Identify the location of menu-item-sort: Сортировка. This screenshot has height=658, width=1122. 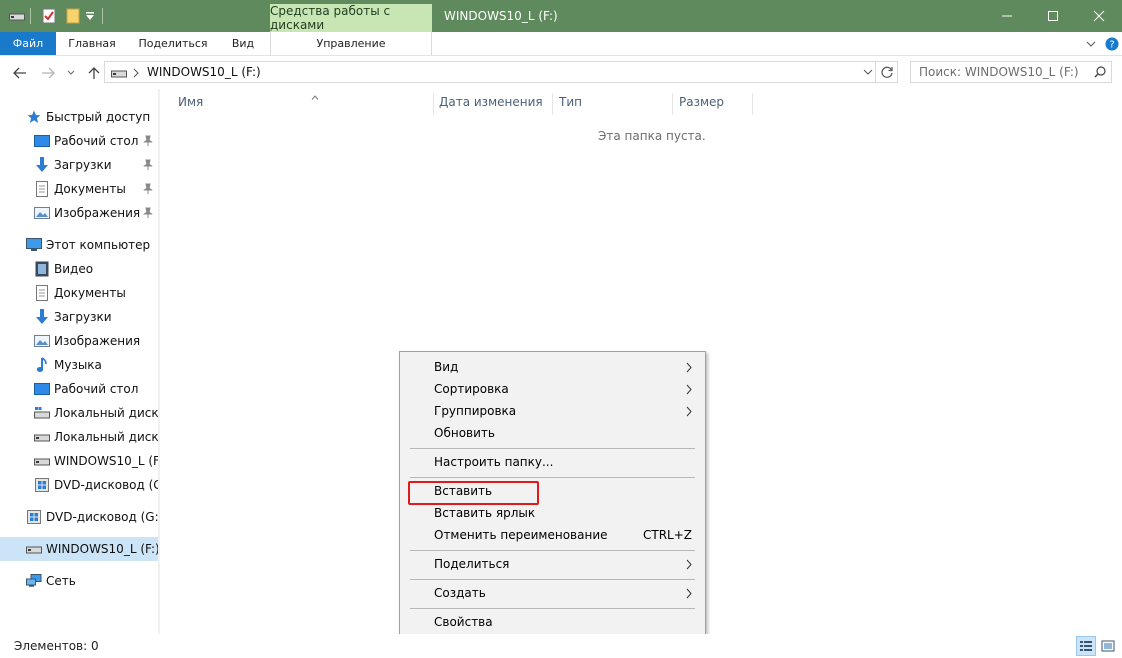
(552, 389).